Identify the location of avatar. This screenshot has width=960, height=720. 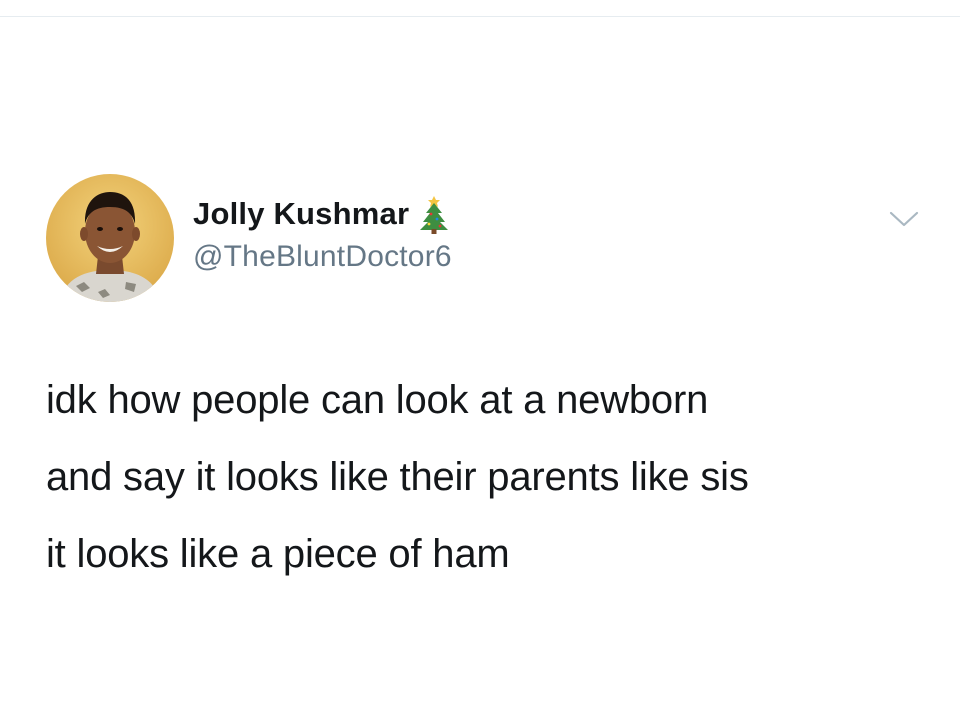
(110, 238).